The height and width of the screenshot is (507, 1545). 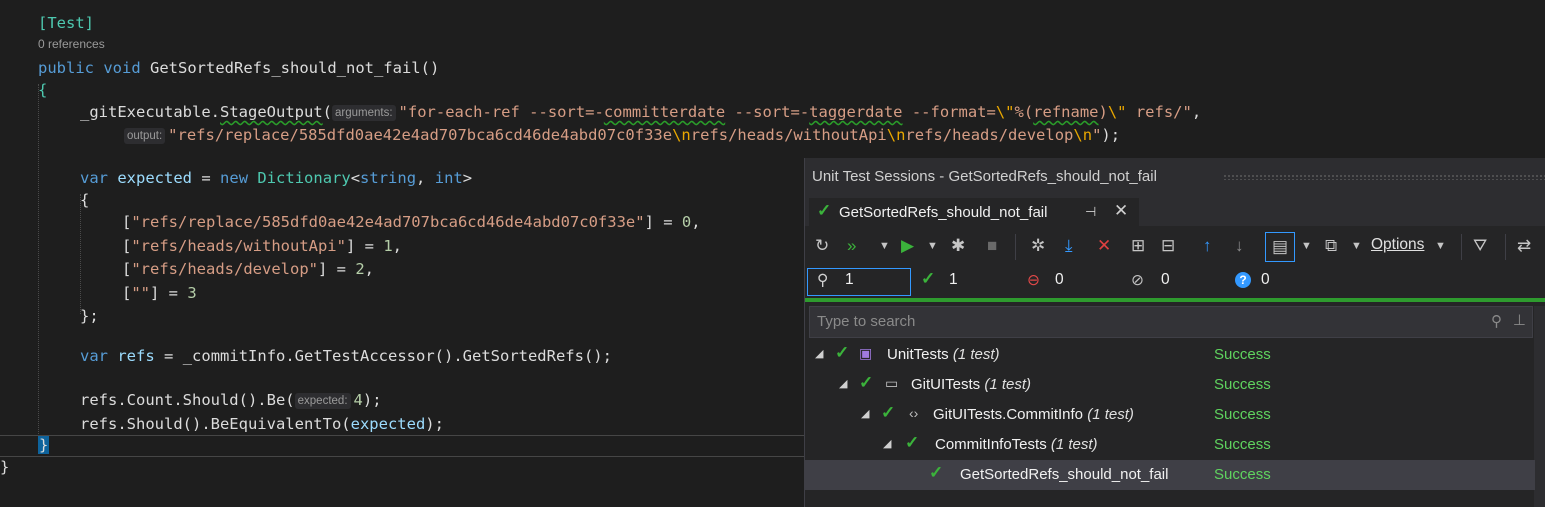 What do you see at coordinates (822, 246) in the screenshot?
I see `repeat-run-icon: ↻` at bounding box center [822, 246].